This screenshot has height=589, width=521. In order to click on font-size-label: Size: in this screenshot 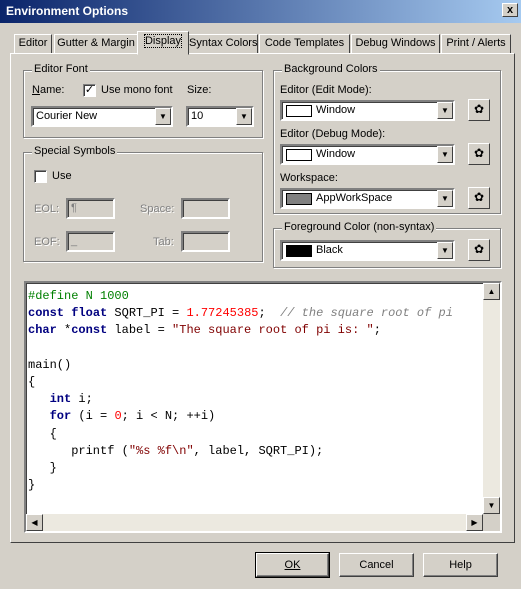, I will do `click(199, 90)`.